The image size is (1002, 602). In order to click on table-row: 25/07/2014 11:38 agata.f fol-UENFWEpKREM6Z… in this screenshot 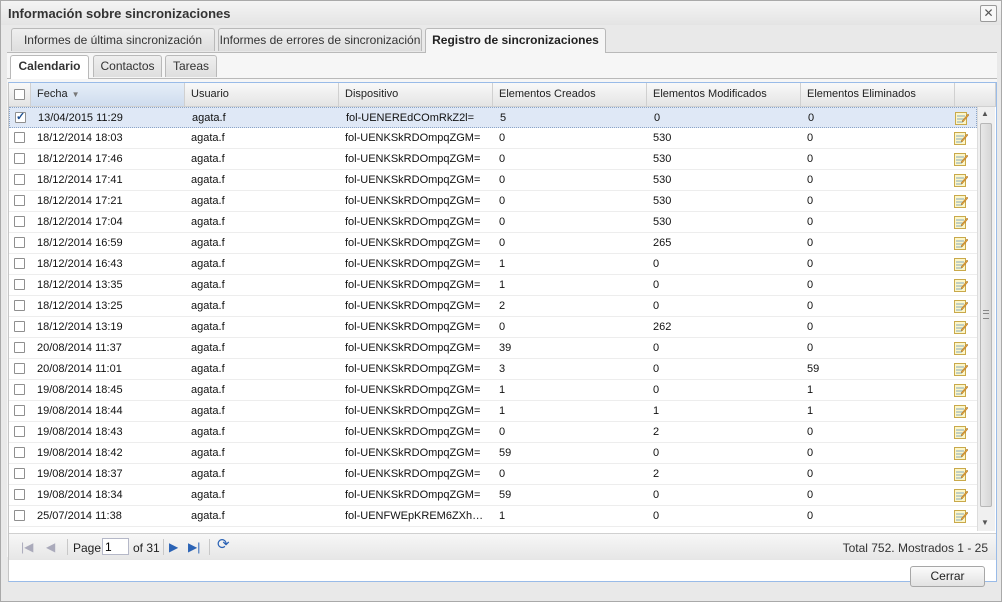, I will do `click(493, 516)`.